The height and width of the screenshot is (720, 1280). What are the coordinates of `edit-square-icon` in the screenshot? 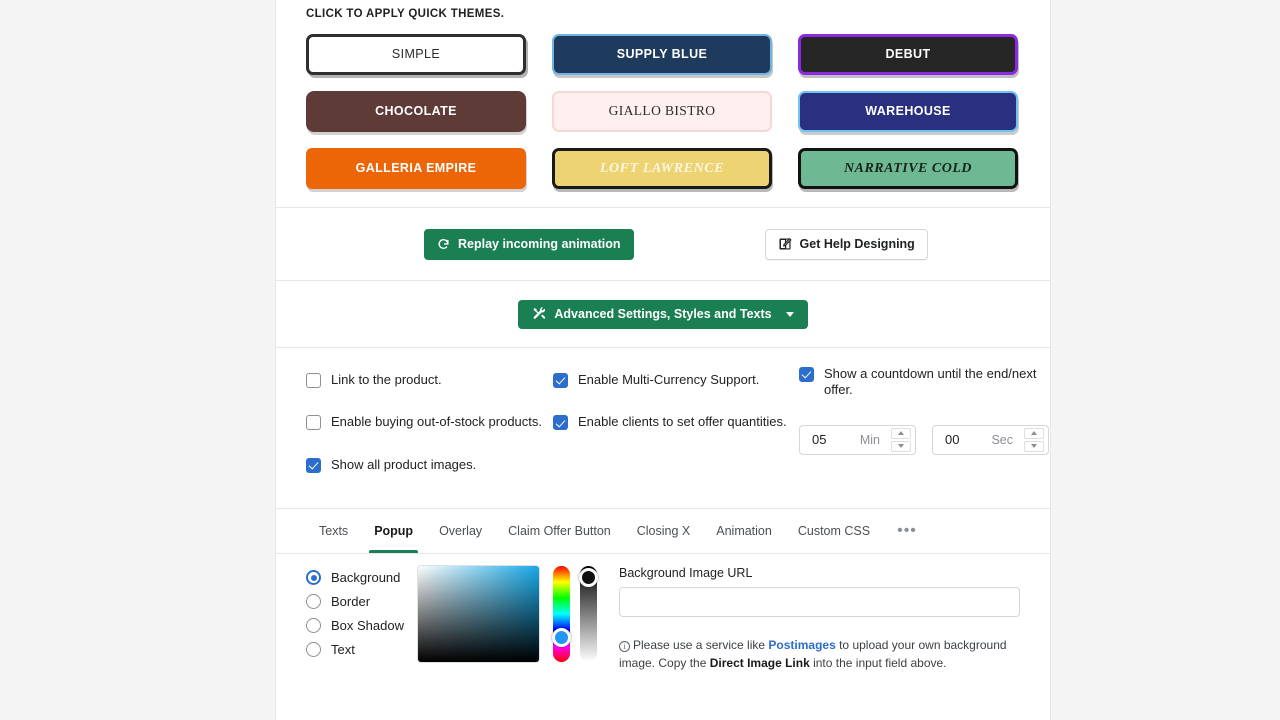 It's located at (785, 244).